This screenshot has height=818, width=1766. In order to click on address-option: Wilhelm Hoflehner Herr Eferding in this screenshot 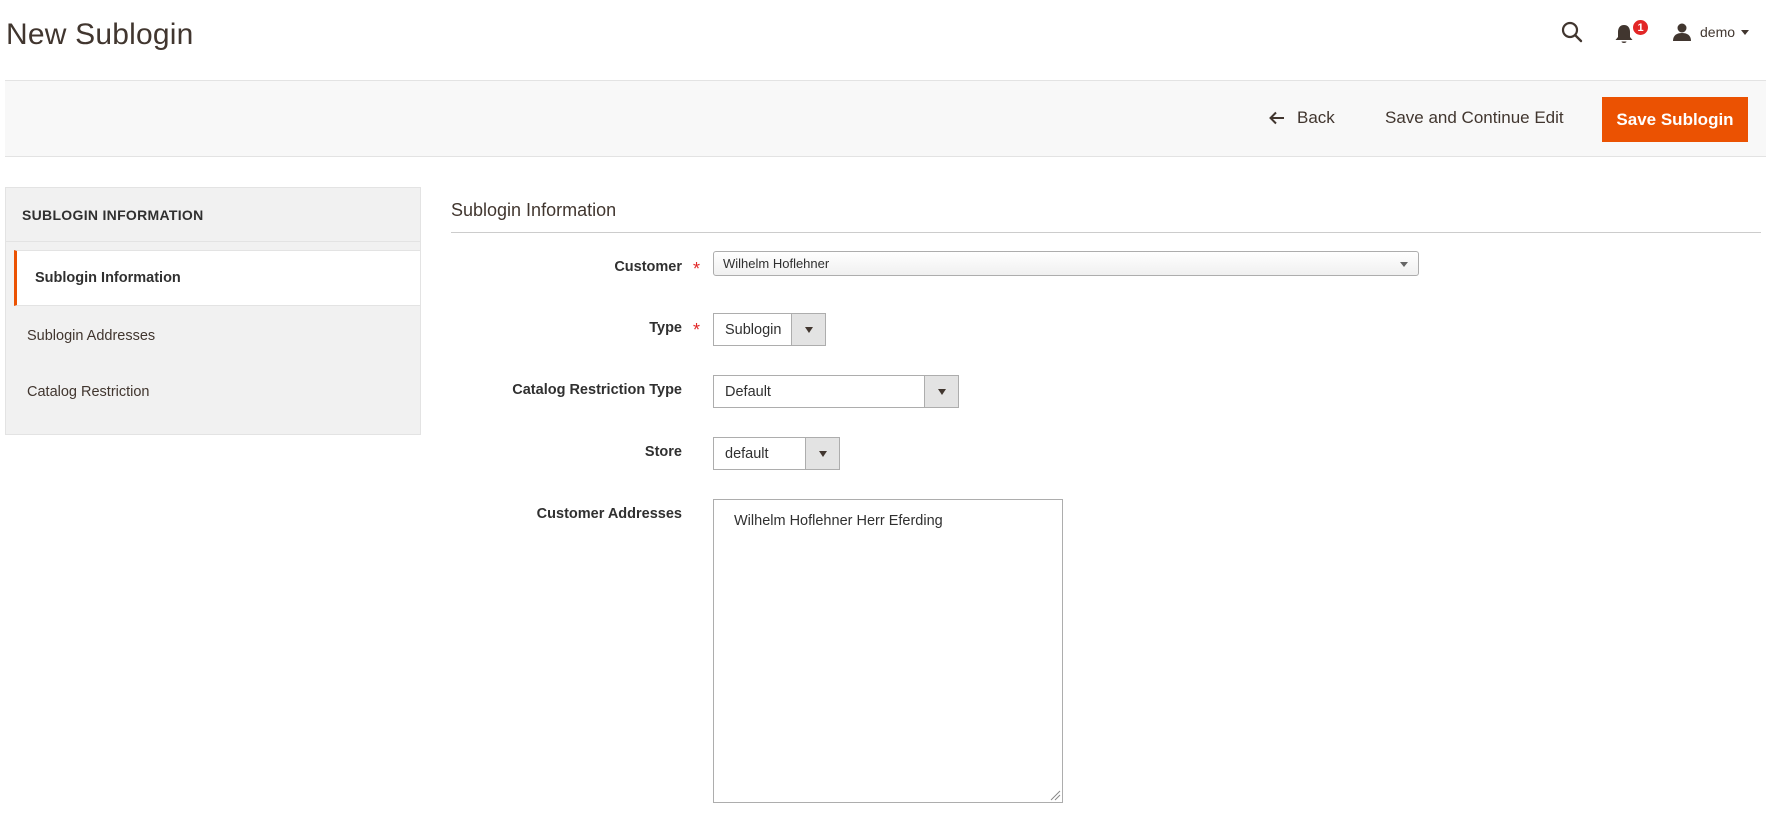, I will do `click(898, 521)`.